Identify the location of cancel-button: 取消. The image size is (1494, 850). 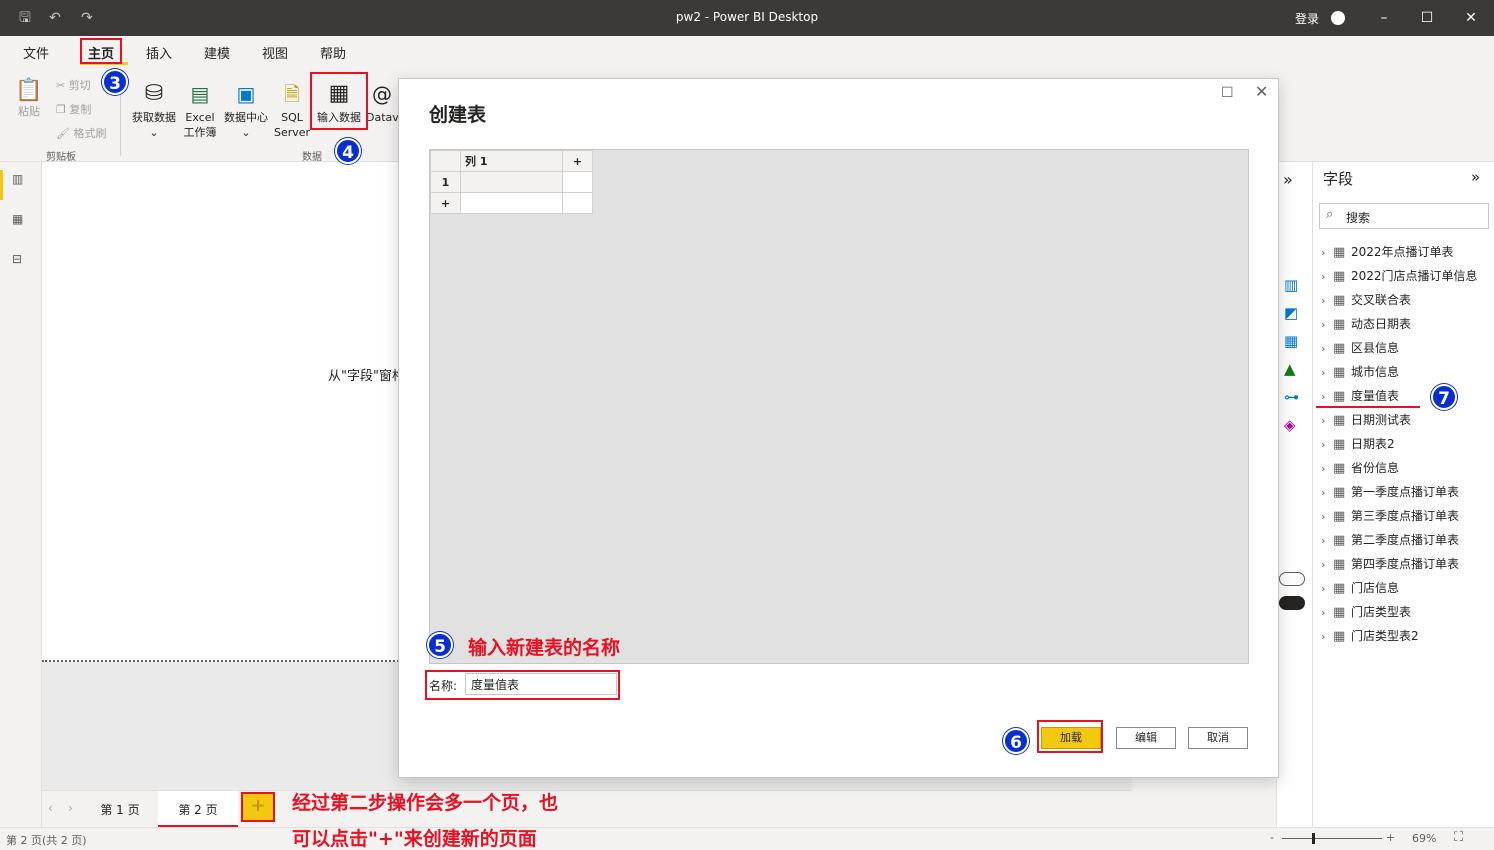
(1218, 738).